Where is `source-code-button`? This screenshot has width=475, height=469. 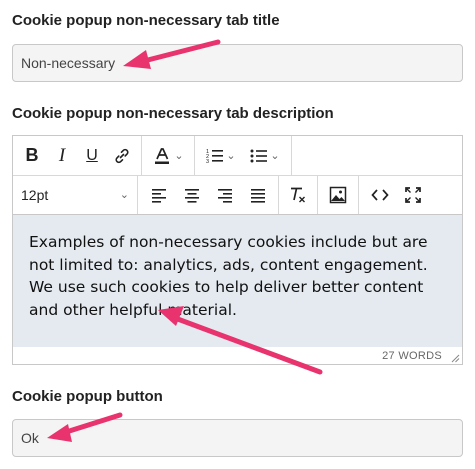
source-code-button is located at coordinates (379, 195).